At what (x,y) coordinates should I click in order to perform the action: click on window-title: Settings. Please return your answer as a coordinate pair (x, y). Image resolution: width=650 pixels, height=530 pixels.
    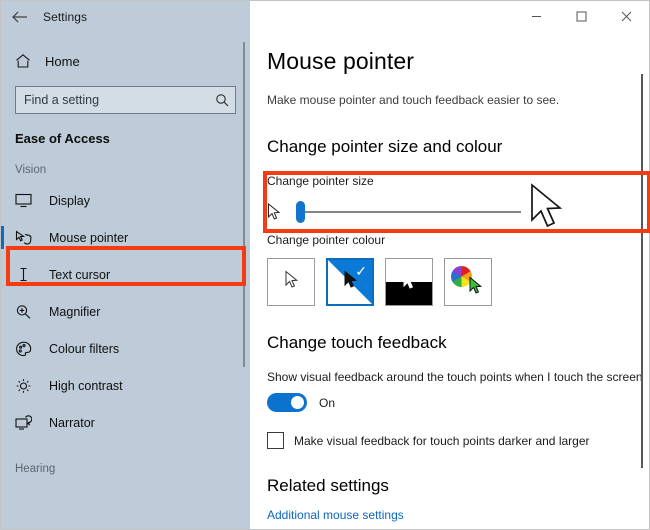
    Looking at the image, I should click on (65, 16).